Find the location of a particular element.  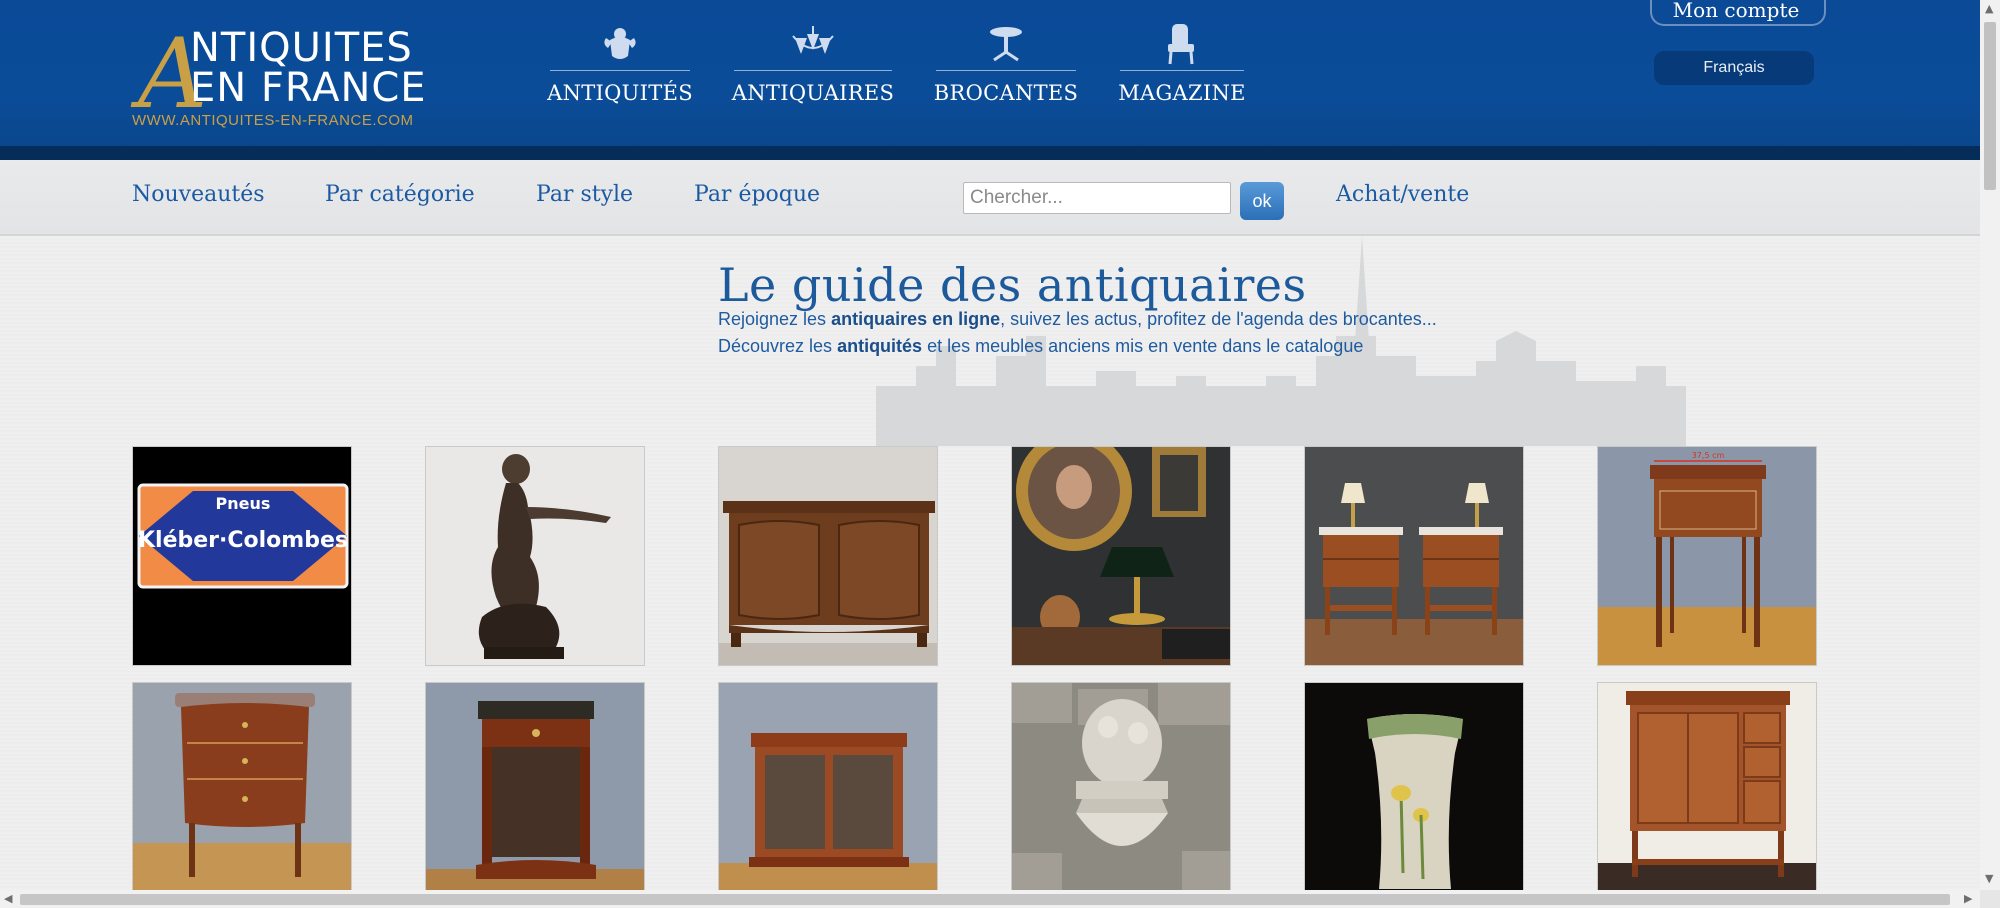

logo-url: WWW.ANTIQUITES-EN-FRANCE.COM is located at coordinates (273, 120).